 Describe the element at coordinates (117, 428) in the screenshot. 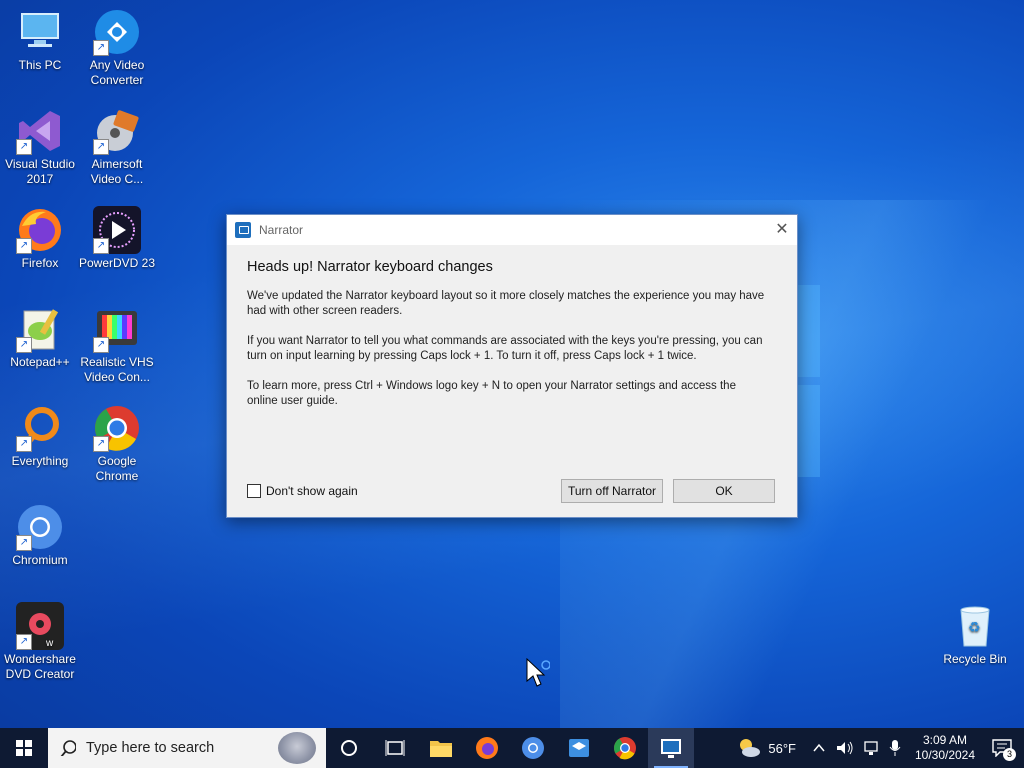

I see `chrome-icon: ↗` at that location.